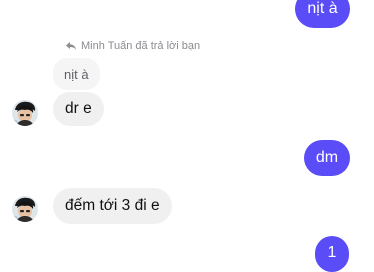 This screenshot has width=374, height=272. I want to click on message-text: đếm tới 3 đi e, so click(112, 205).